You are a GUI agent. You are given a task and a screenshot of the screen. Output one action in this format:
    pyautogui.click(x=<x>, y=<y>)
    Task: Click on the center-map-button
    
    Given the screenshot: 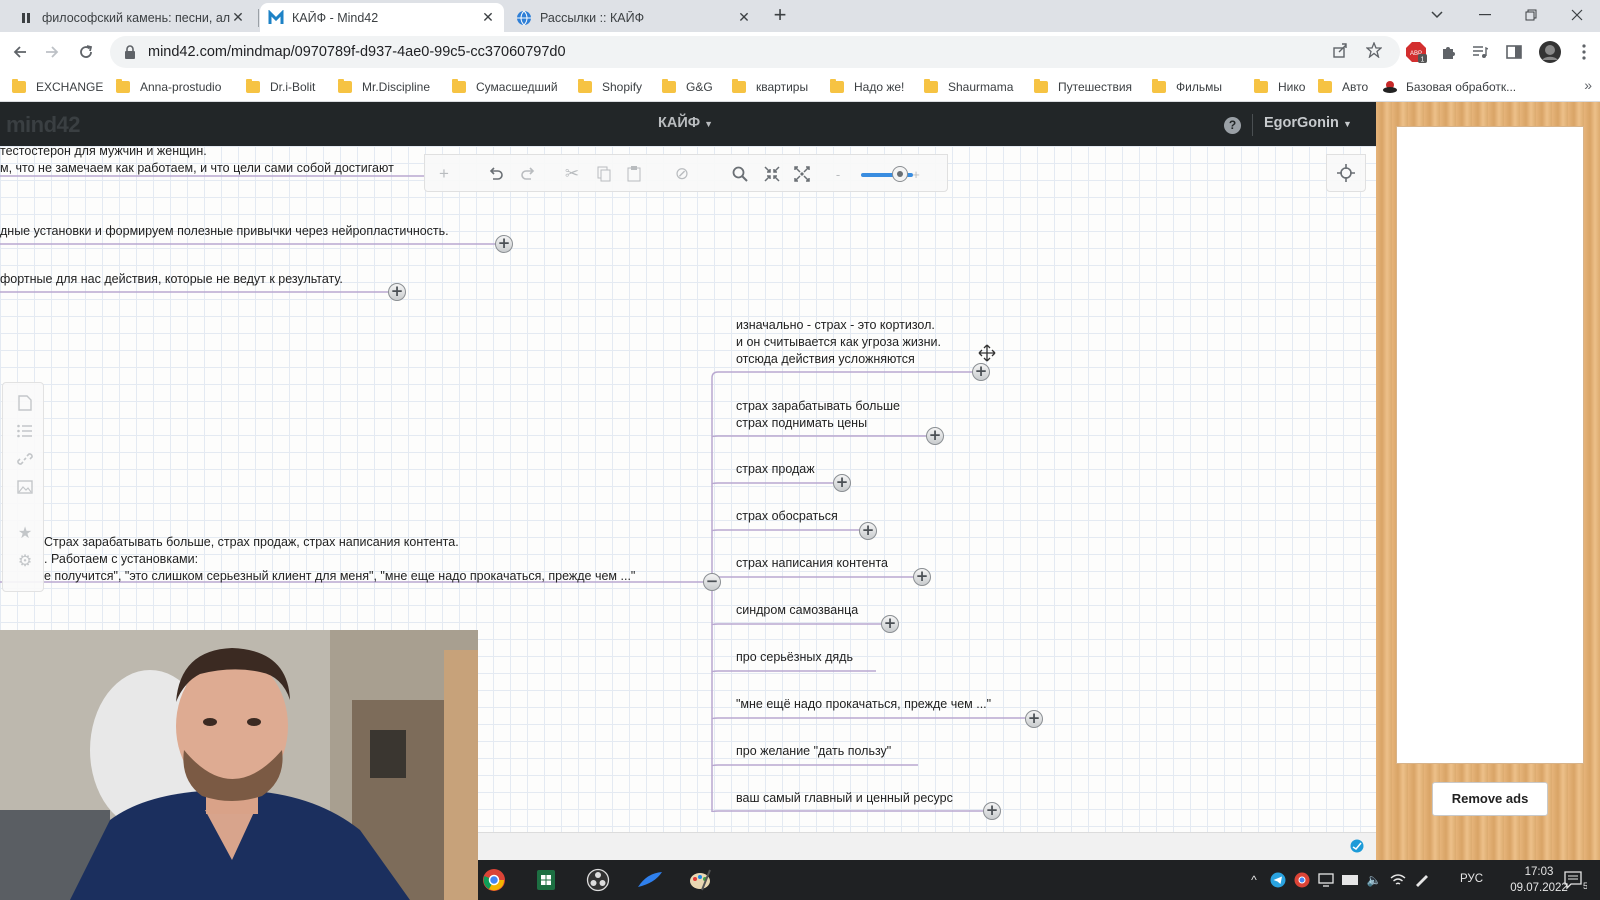 What is the action you would take?
    pyautogui.click(x=1346, y=173)
    